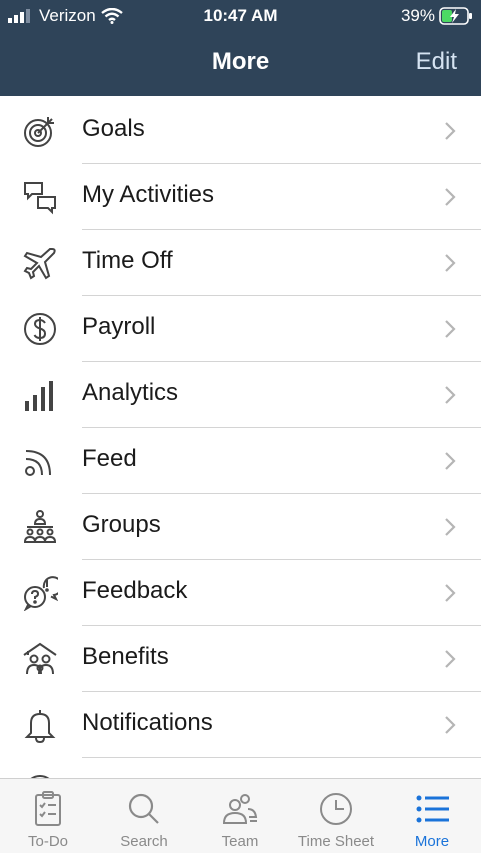  I want to click on rss-icon, so click(38, 463).